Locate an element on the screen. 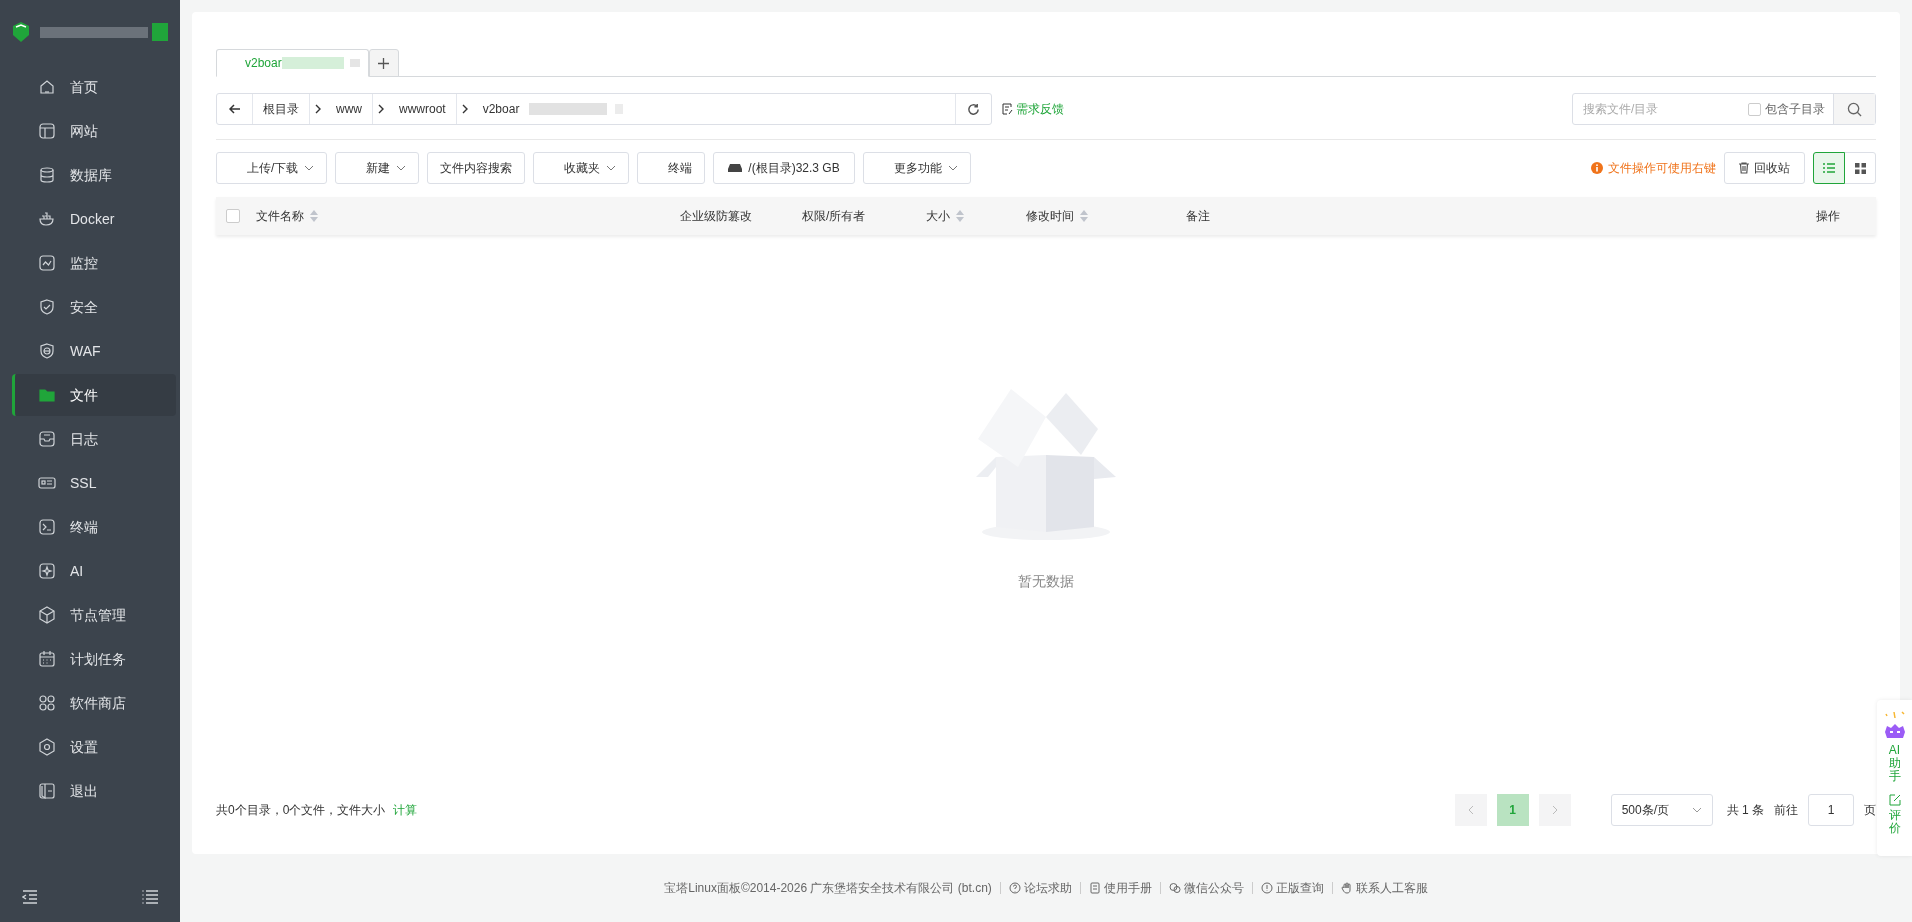 This screenshot has height=922, width=1912. column-header: 文件名称 is located at coordinates (280, 216).